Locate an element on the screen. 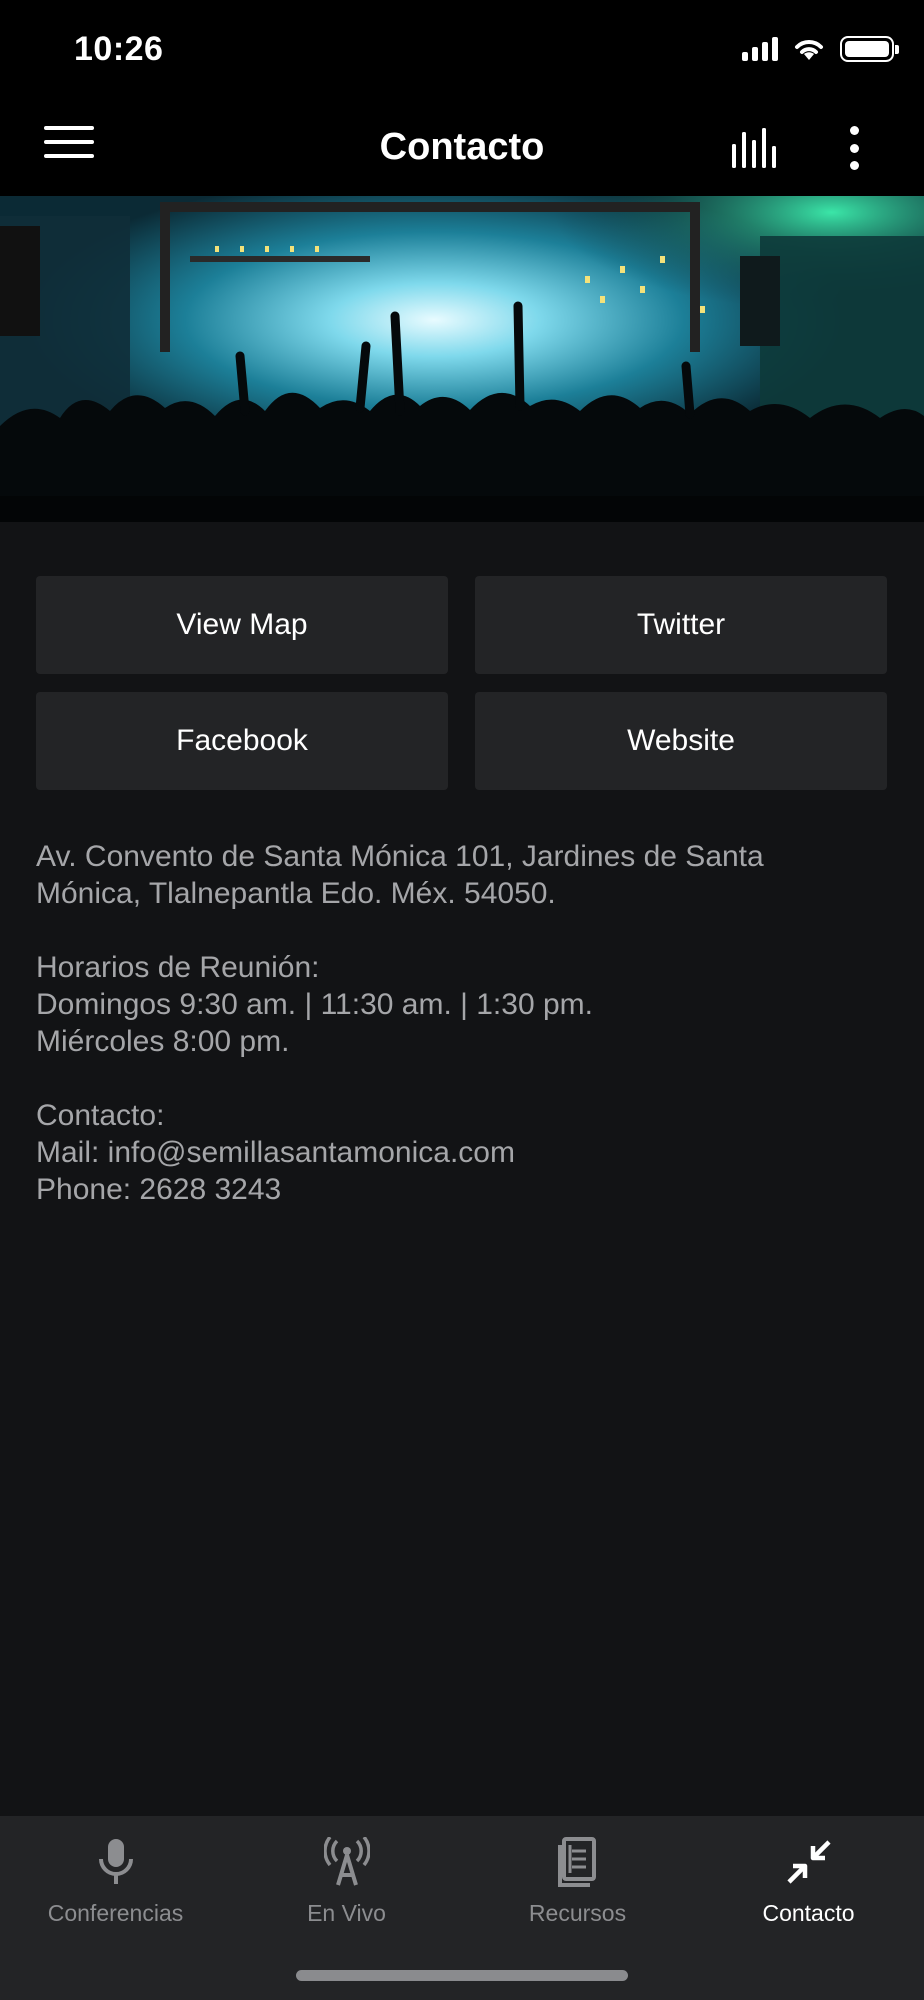 This screenshot has width=924, height=2000. status-bar: 10:26 is located at coordinates (462, 50).